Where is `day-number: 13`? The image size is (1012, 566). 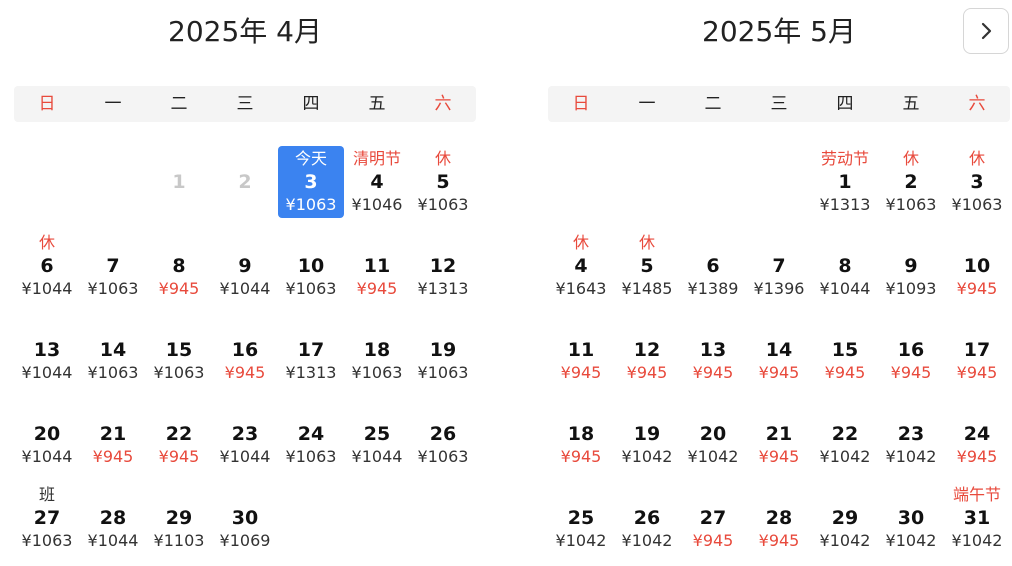 day-number: 13 is located at coordinates (713, 350).